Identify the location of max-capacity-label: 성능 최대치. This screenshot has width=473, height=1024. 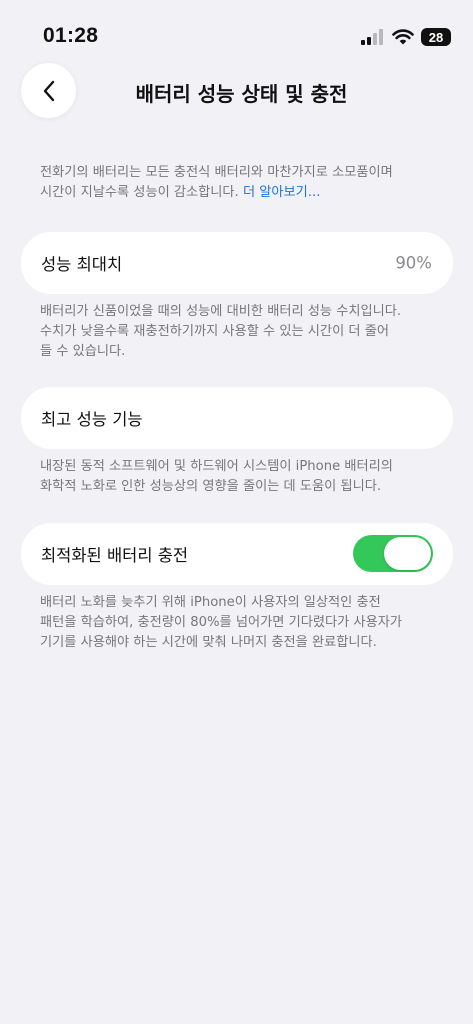
(82, 264).